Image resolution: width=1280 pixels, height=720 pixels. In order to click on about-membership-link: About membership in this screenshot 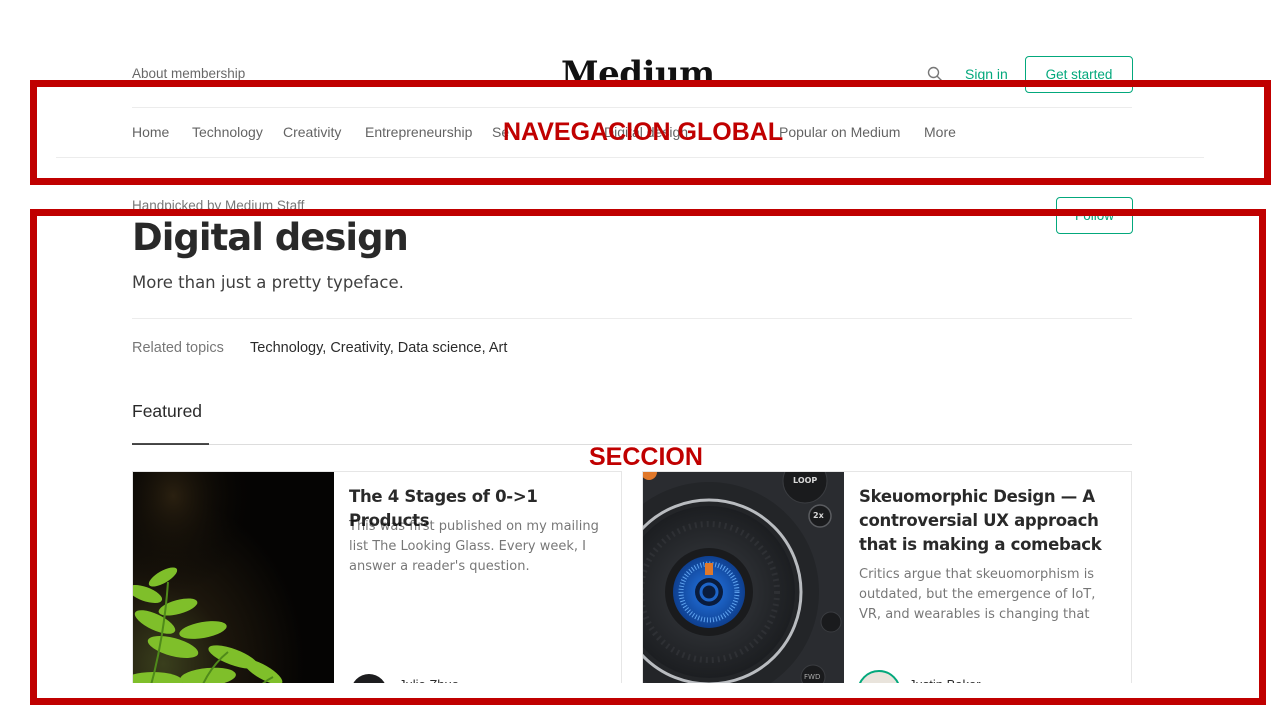, I will do `click(188, 73)`.